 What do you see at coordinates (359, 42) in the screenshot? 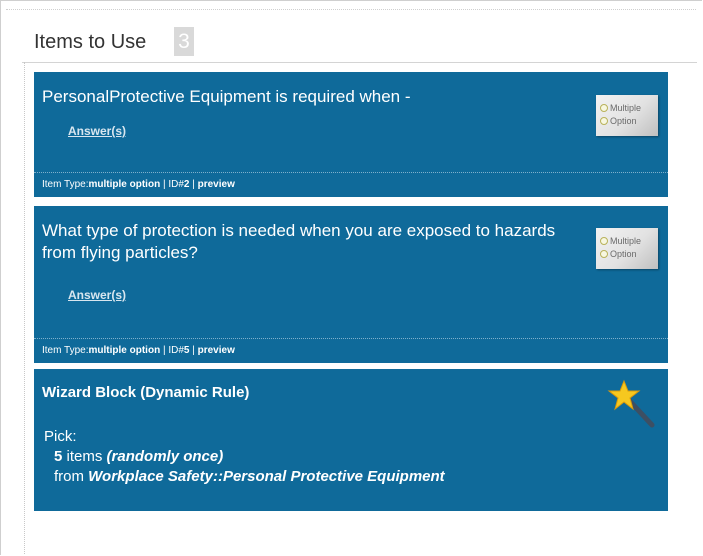
I see `panel-header: Items to Use 3` at bounding box center [359, 42].